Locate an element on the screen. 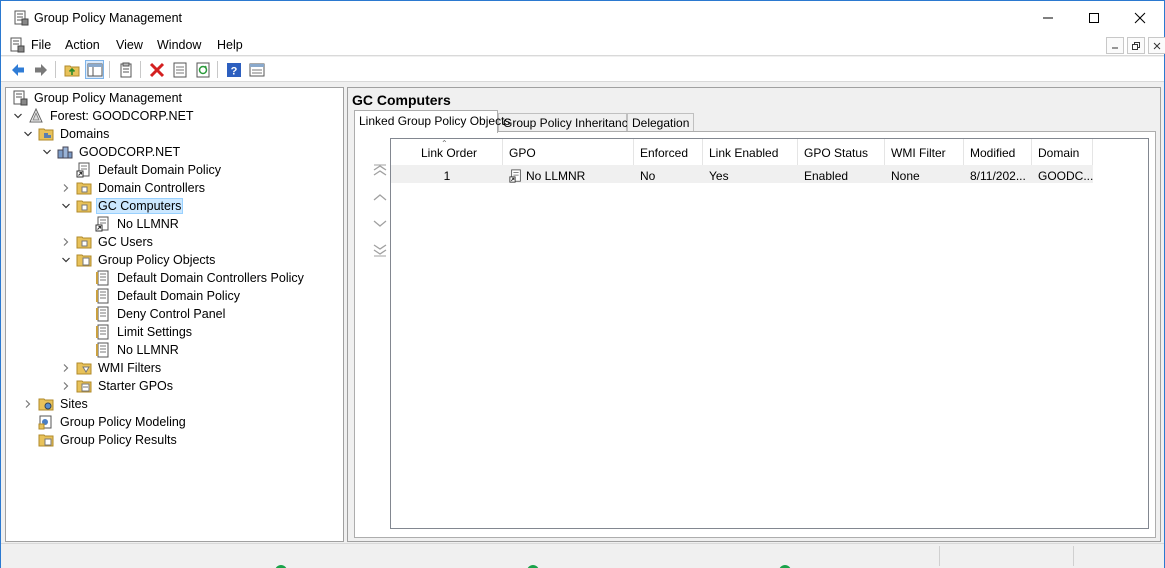 The image size is (1165, 568). mdi-close-button is located at coordinates (1156, 45).